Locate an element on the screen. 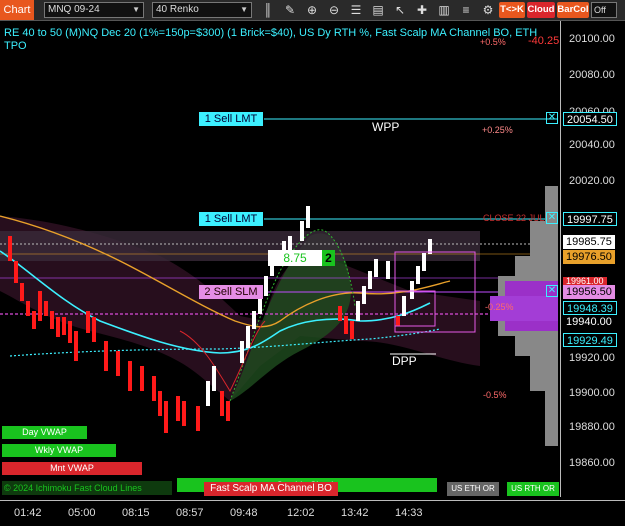 Image resolution: width=625 pixels, height=526 pixels. last-price: 19985.75 is located at coordinates (589, 242).